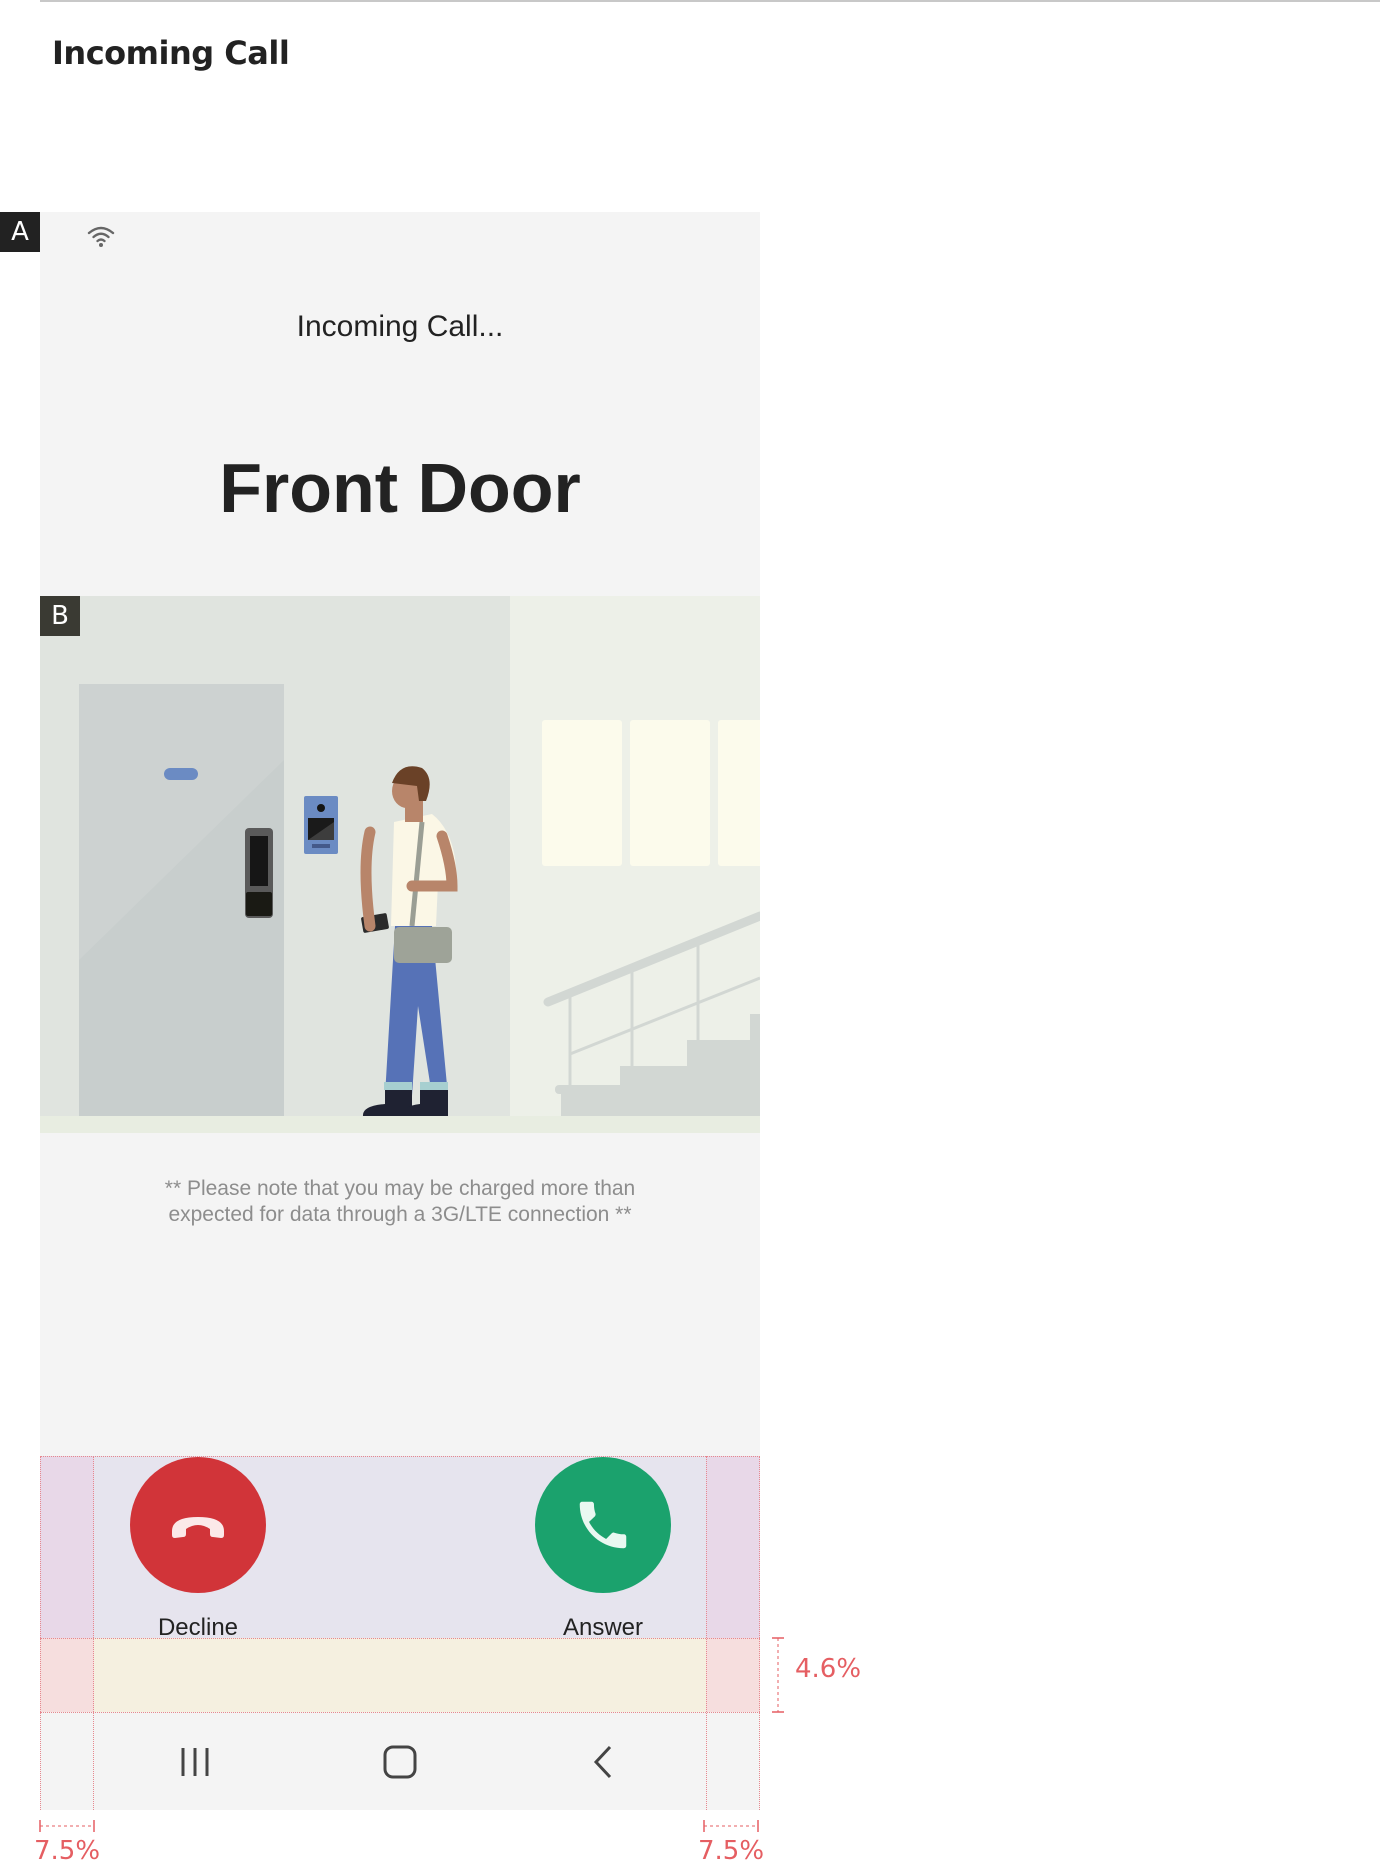 The height and width of the screenshot is (1874, 1380). What do you see at coordinates (400, 1675) in the screenshot?
I see `bottom-gap-zone` at bounding box center [400, 1675].